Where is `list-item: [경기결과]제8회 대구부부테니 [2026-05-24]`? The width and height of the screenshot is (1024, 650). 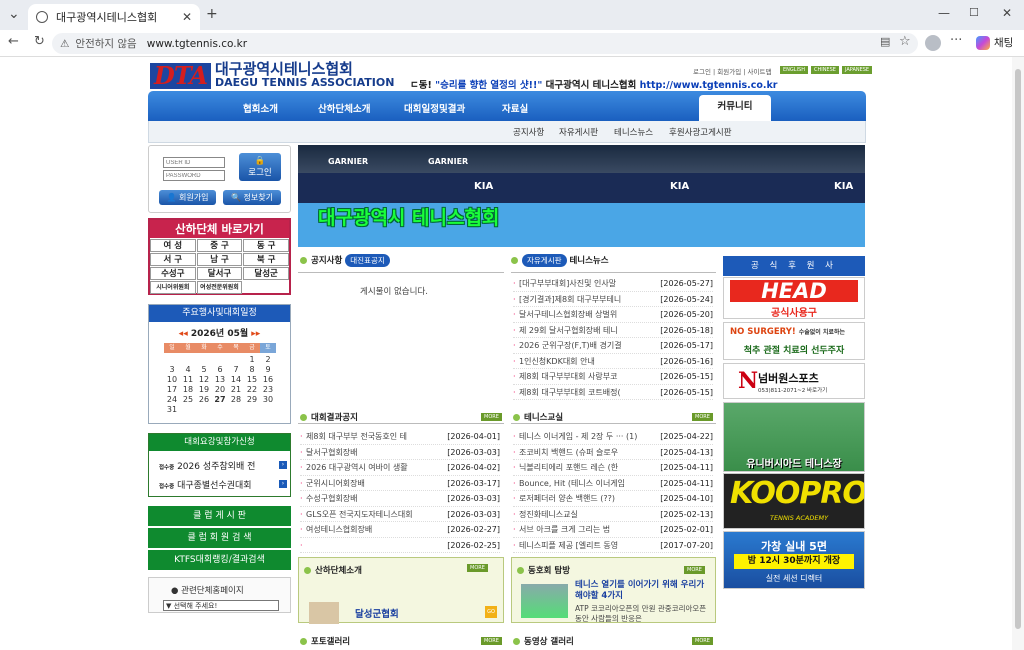 list-item: [경기결과]제8회 대구부부테니 [2026-05-24] is located at coordinates (613, 299).